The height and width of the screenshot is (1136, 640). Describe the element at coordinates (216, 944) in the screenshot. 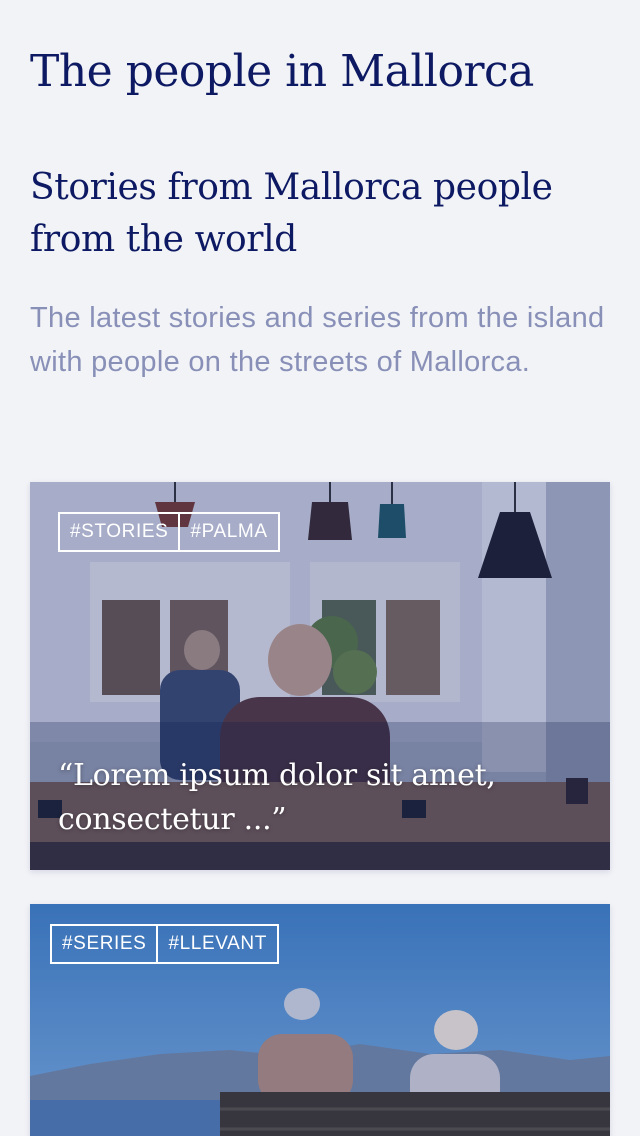

I see `tag-llevant: #LLEVANT` at that location.